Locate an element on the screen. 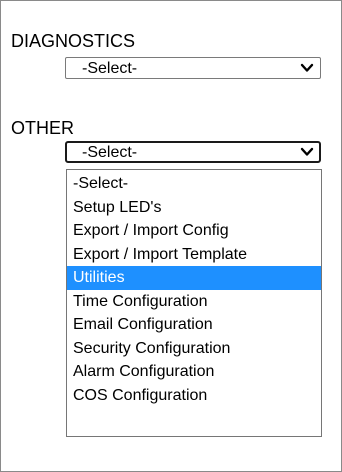  other-select-value: -Select- is located at coordinates (110, 152).